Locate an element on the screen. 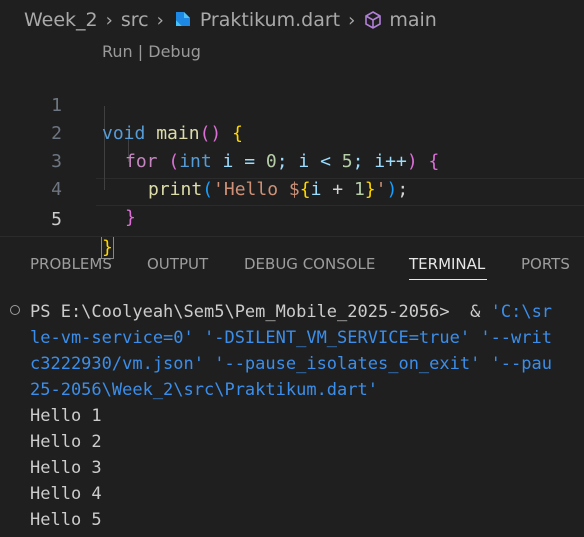 This screenshot has height=537, width=584. active-tab-indicator is located at coordinates (448, 279).